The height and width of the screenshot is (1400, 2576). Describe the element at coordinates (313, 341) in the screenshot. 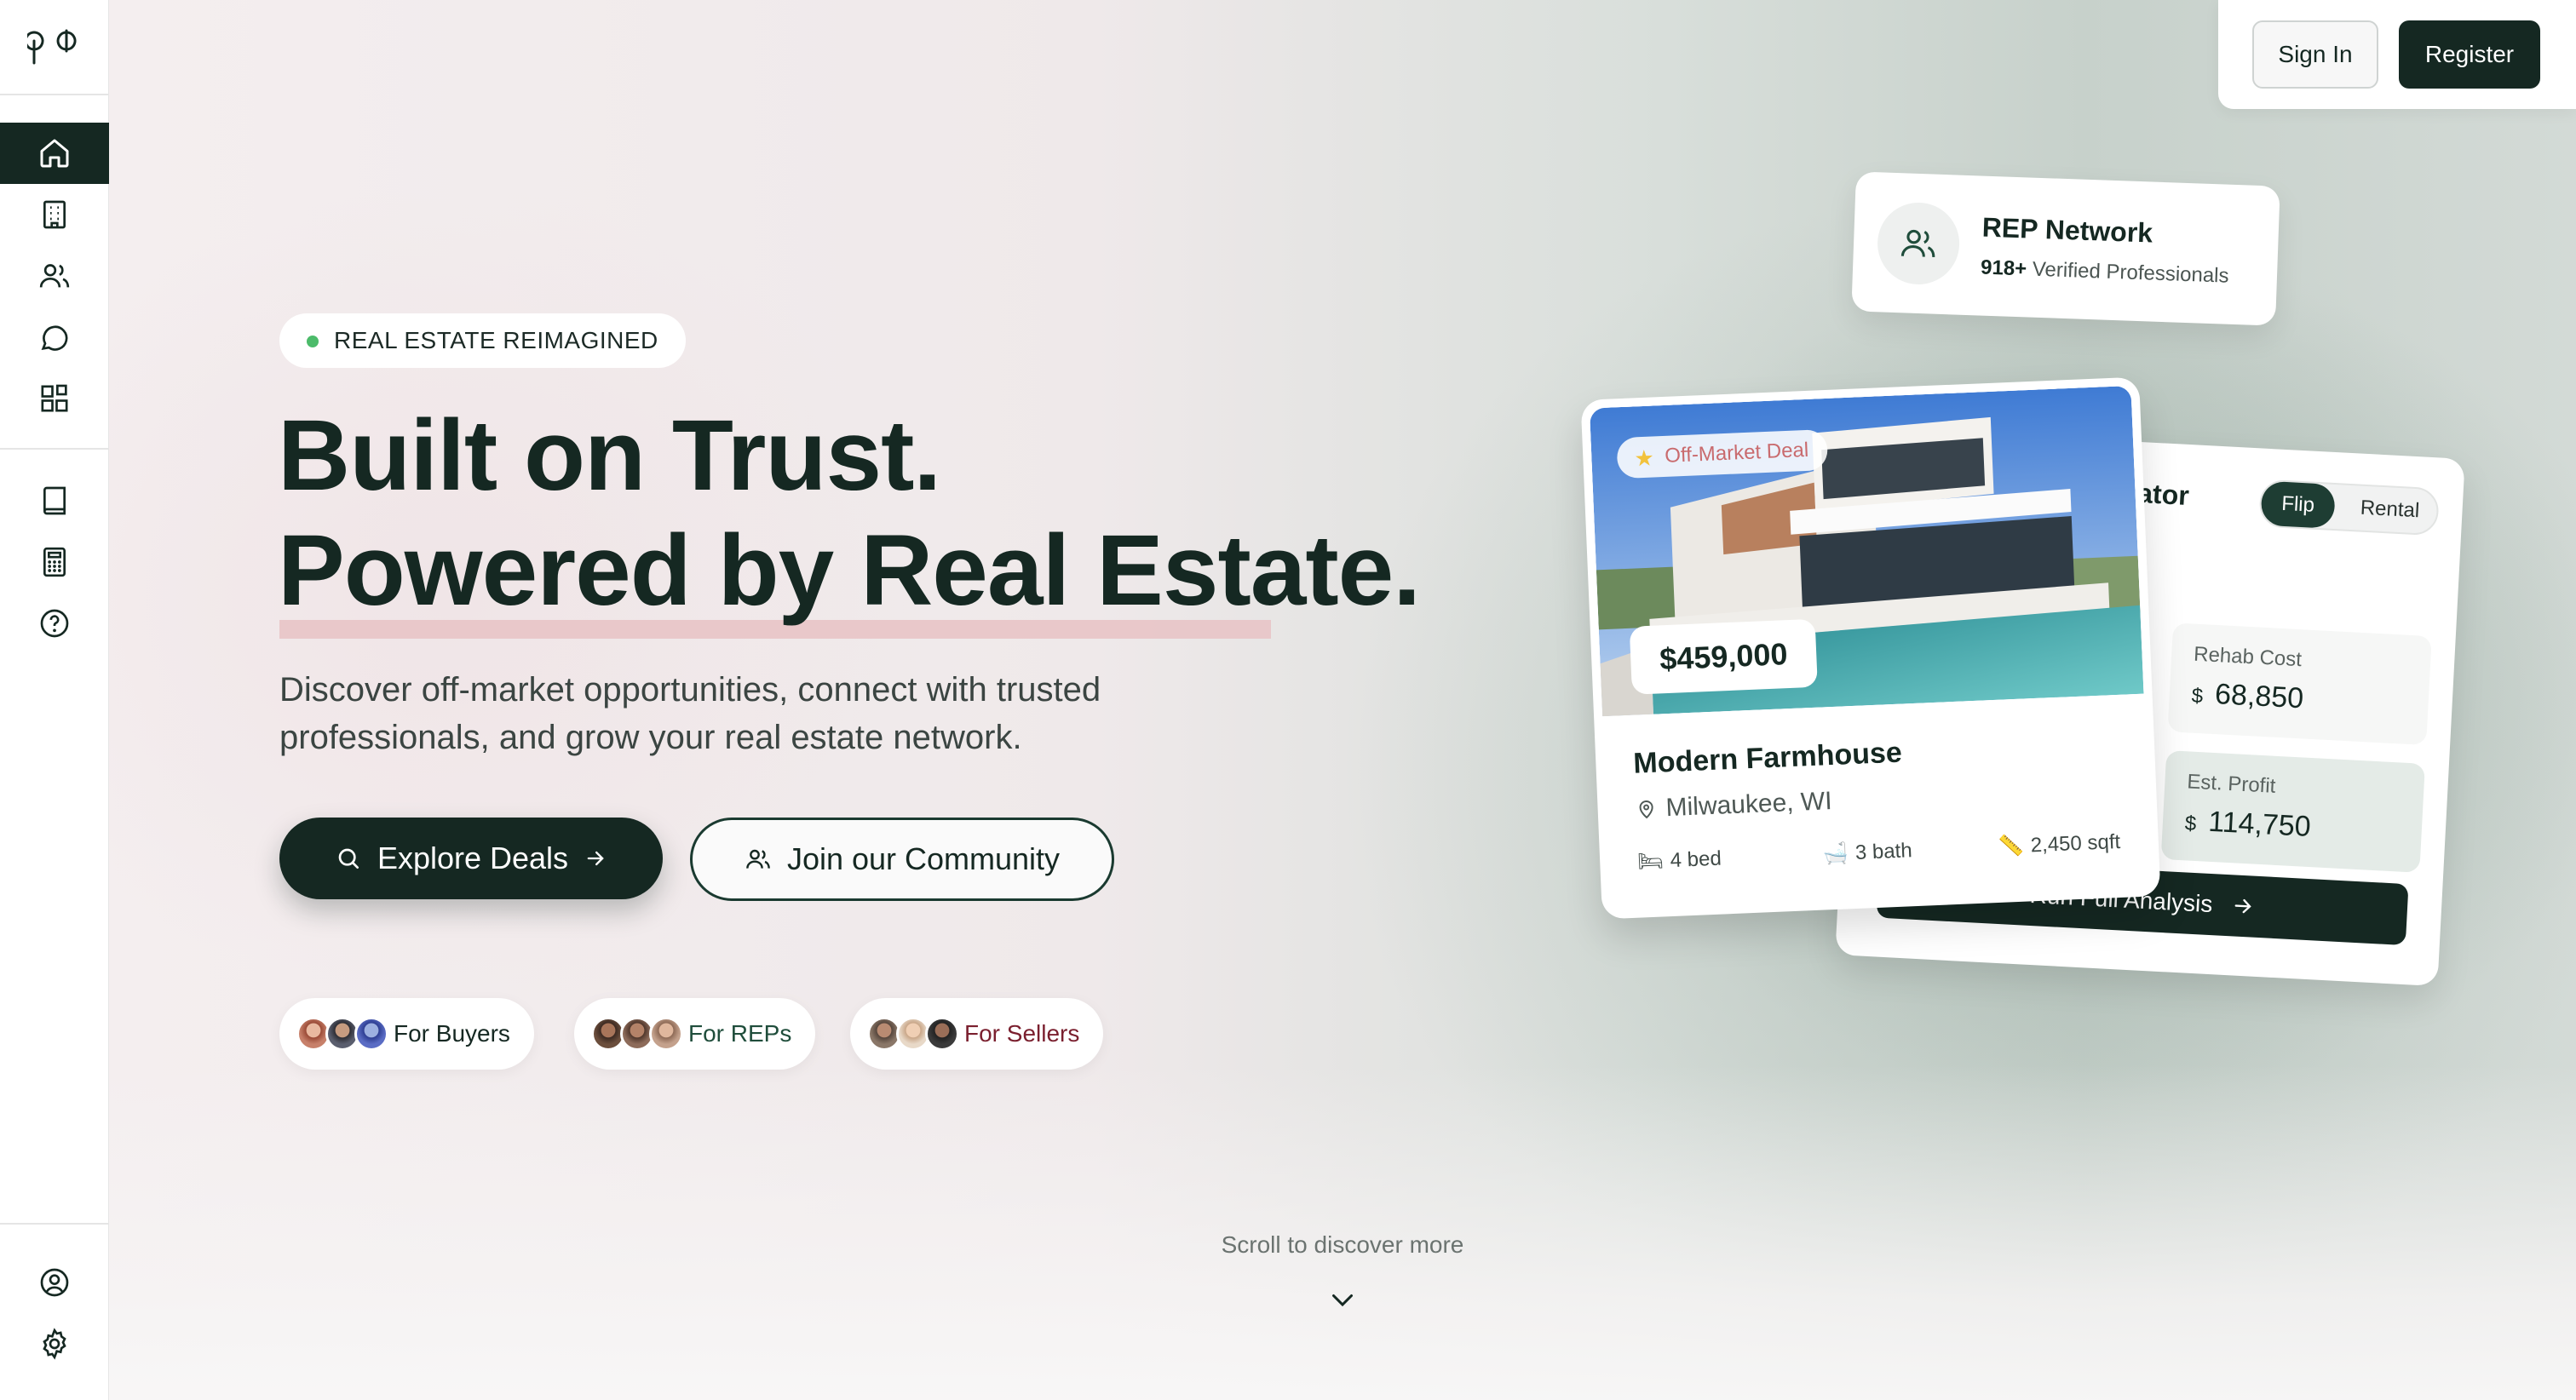

I see `status-dot` at that location.